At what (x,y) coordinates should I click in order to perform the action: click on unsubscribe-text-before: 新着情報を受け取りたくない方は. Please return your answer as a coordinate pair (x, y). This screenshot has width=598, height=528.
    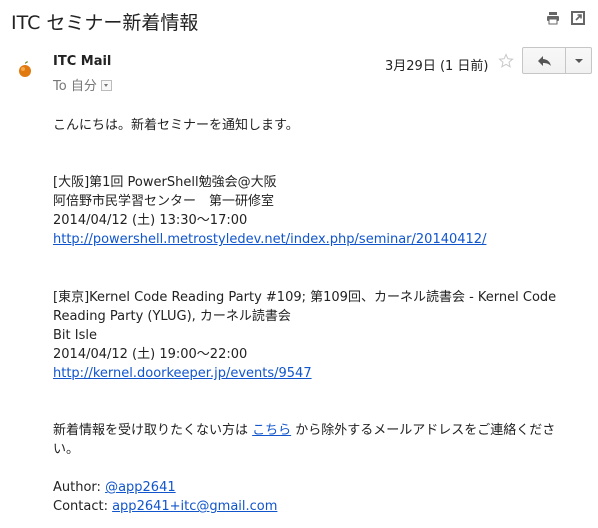
    Looking at the image, I should click on (153, 430).